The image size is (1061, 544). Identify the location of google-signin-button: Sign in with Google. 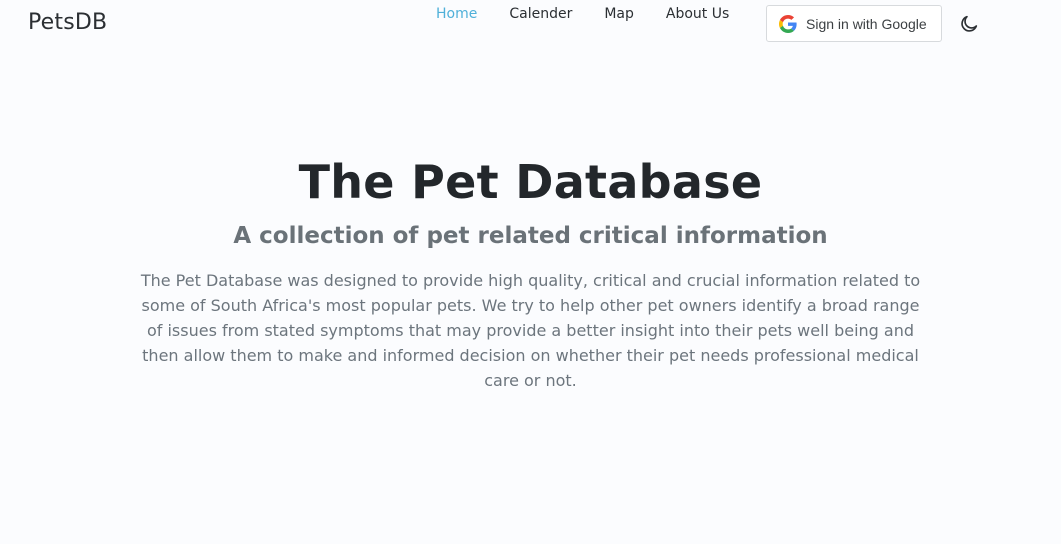
(854, 23).